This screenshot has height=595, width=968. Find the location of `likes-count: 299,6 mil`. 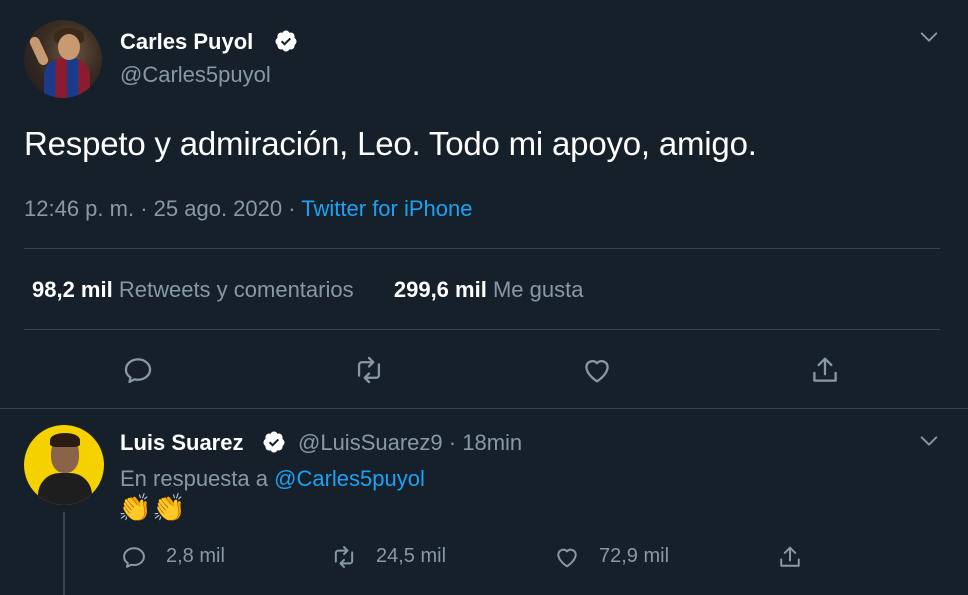

likes-count: 299,6 mil is located at coordinates (440, 289).